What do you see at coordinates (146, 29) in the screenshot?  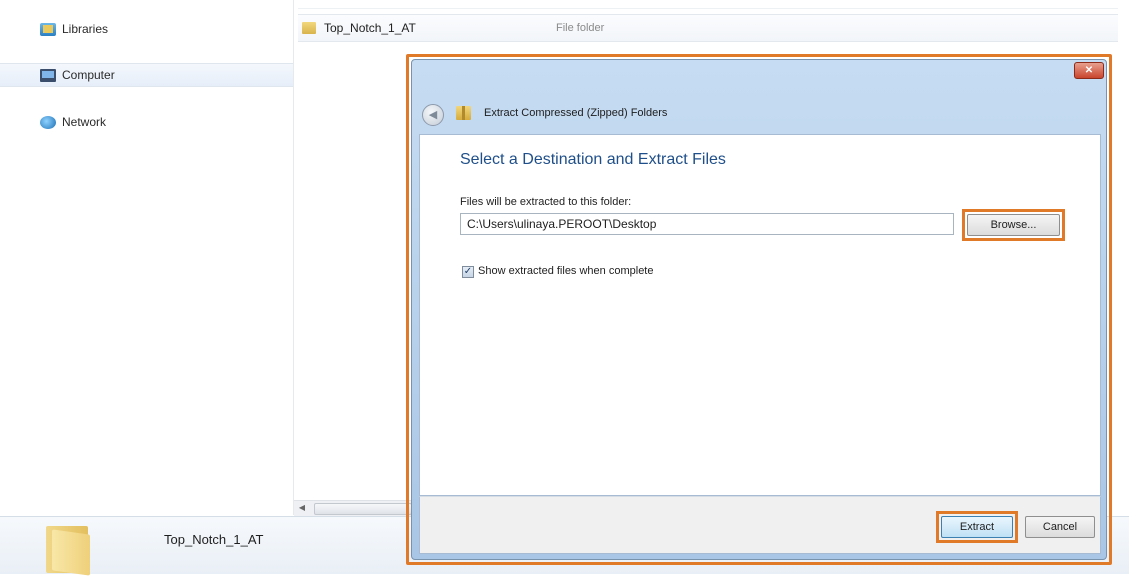 I see `sidebar-item-libraries: Libraries` at bounding box center [146, 29].